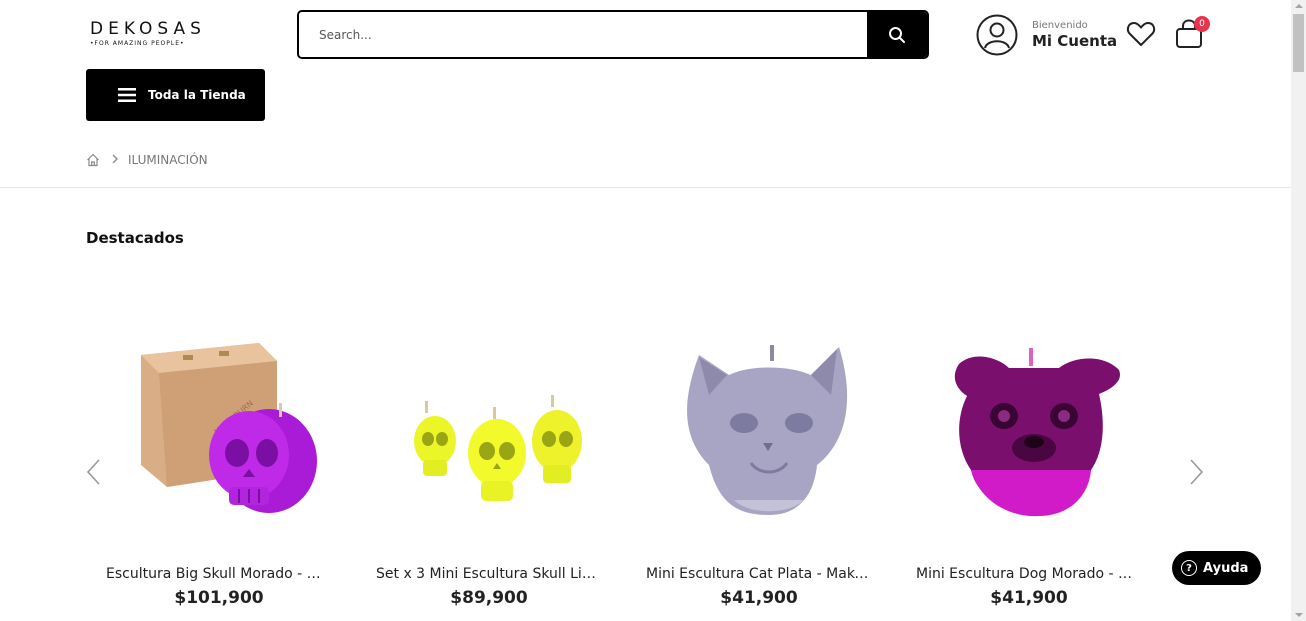 The image size is (1306, 621). What do you see at coordinates (137, 43) in the screenshot?
I see `logo-tagline: •FOR AMAZING PEOPLE•` at bounding box center [137, 43].